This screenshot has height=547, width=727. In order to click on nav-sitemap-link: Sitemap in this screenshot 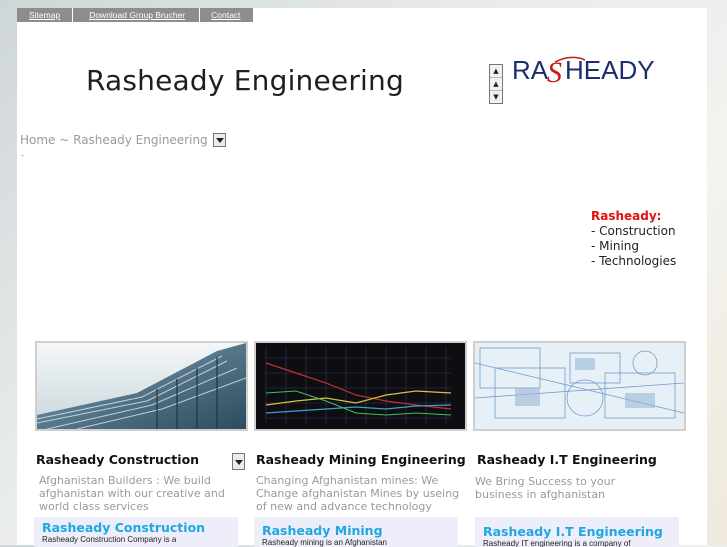, I will do `click(45, 15)`.